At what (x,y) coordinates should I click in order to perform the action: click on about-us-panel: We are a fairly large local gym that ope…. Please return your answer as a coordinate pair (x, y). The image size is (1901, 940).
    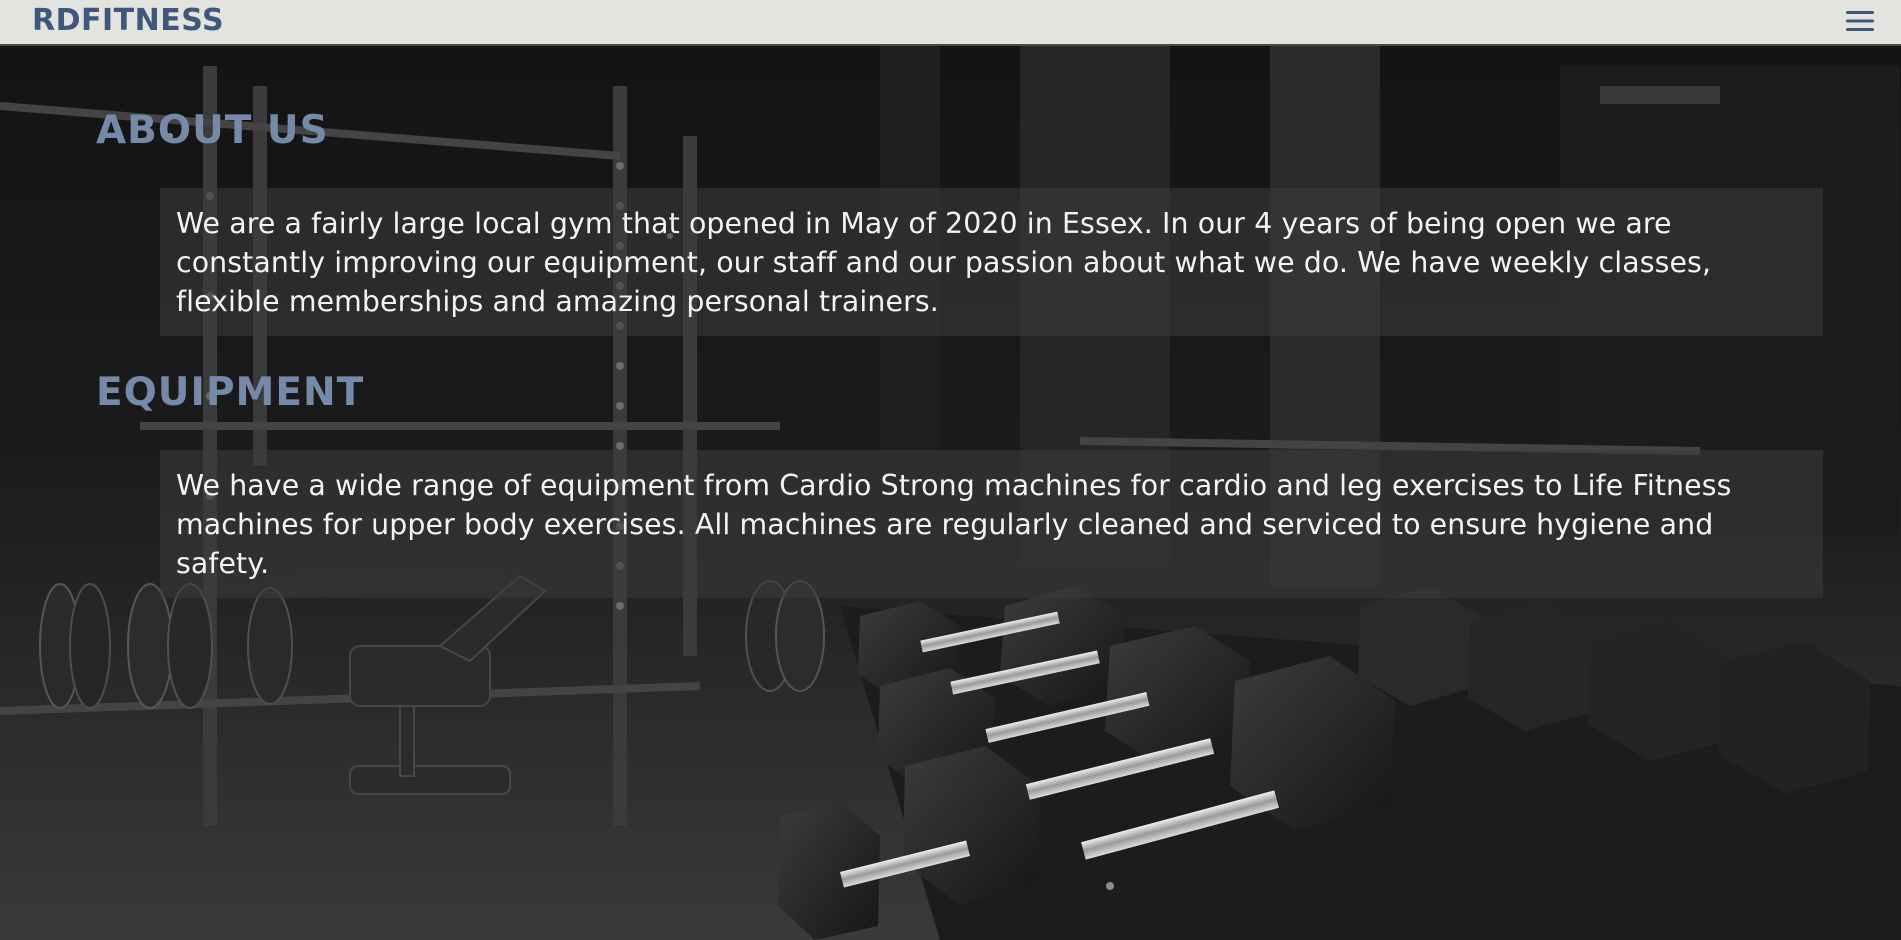
    Looking at the image, I should click on (991, 262).